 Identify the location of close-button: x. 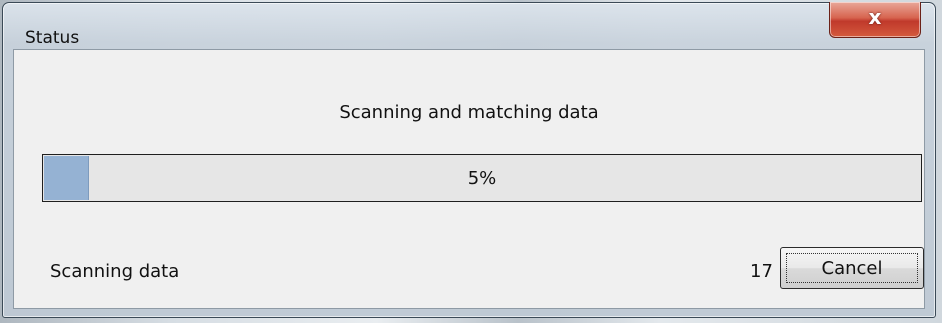
(875, 20).